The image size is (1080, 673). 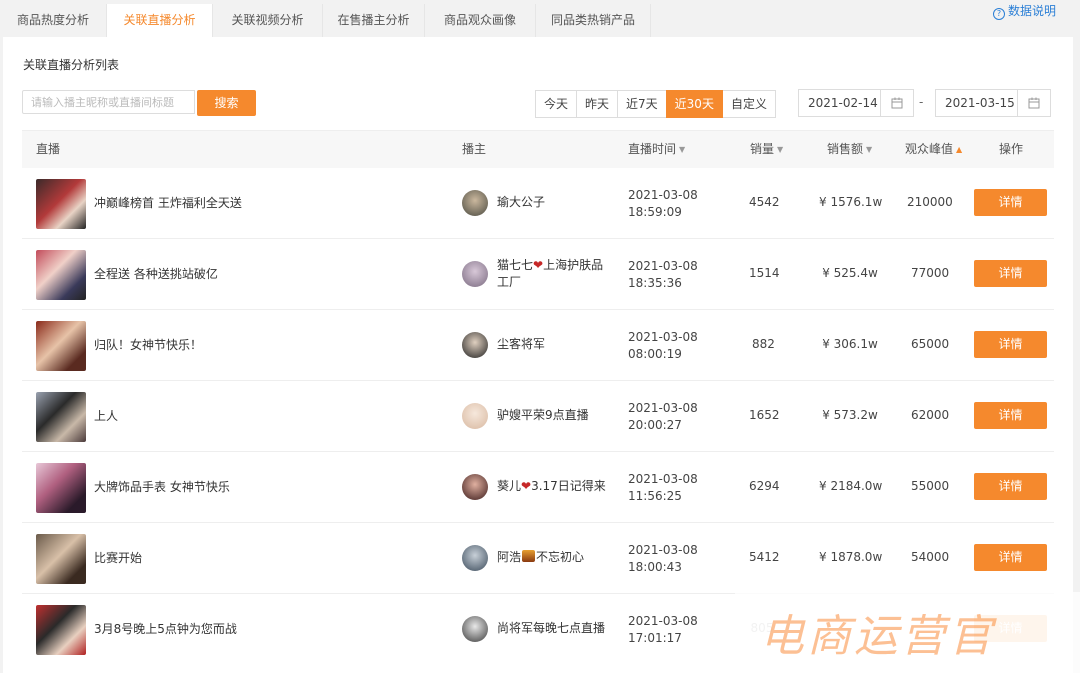 I want to click on sales-value: 6294, so click(x=764, y=486).